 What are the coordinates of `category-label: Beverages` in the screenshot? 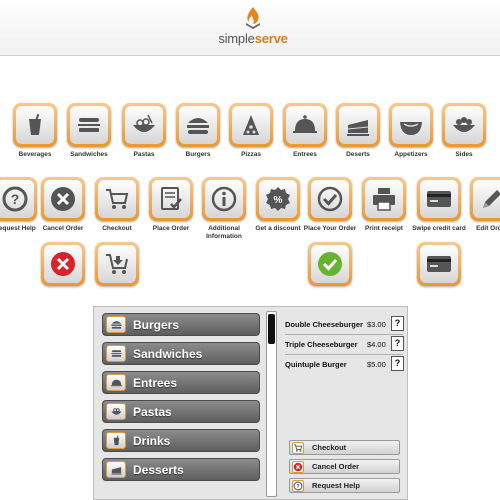 It's located at (35, 154).